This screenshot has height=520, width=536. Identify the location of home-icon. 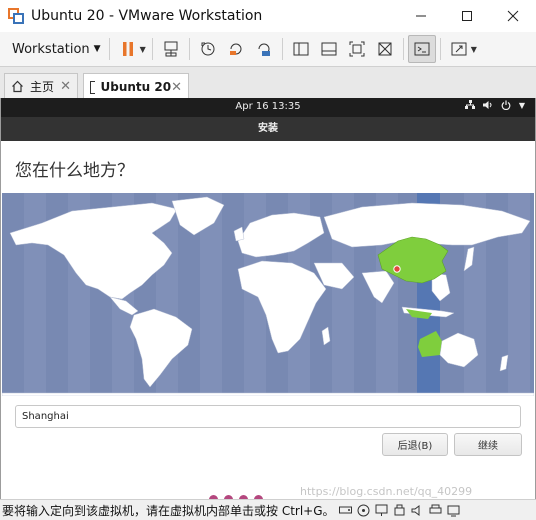
(17, 86).